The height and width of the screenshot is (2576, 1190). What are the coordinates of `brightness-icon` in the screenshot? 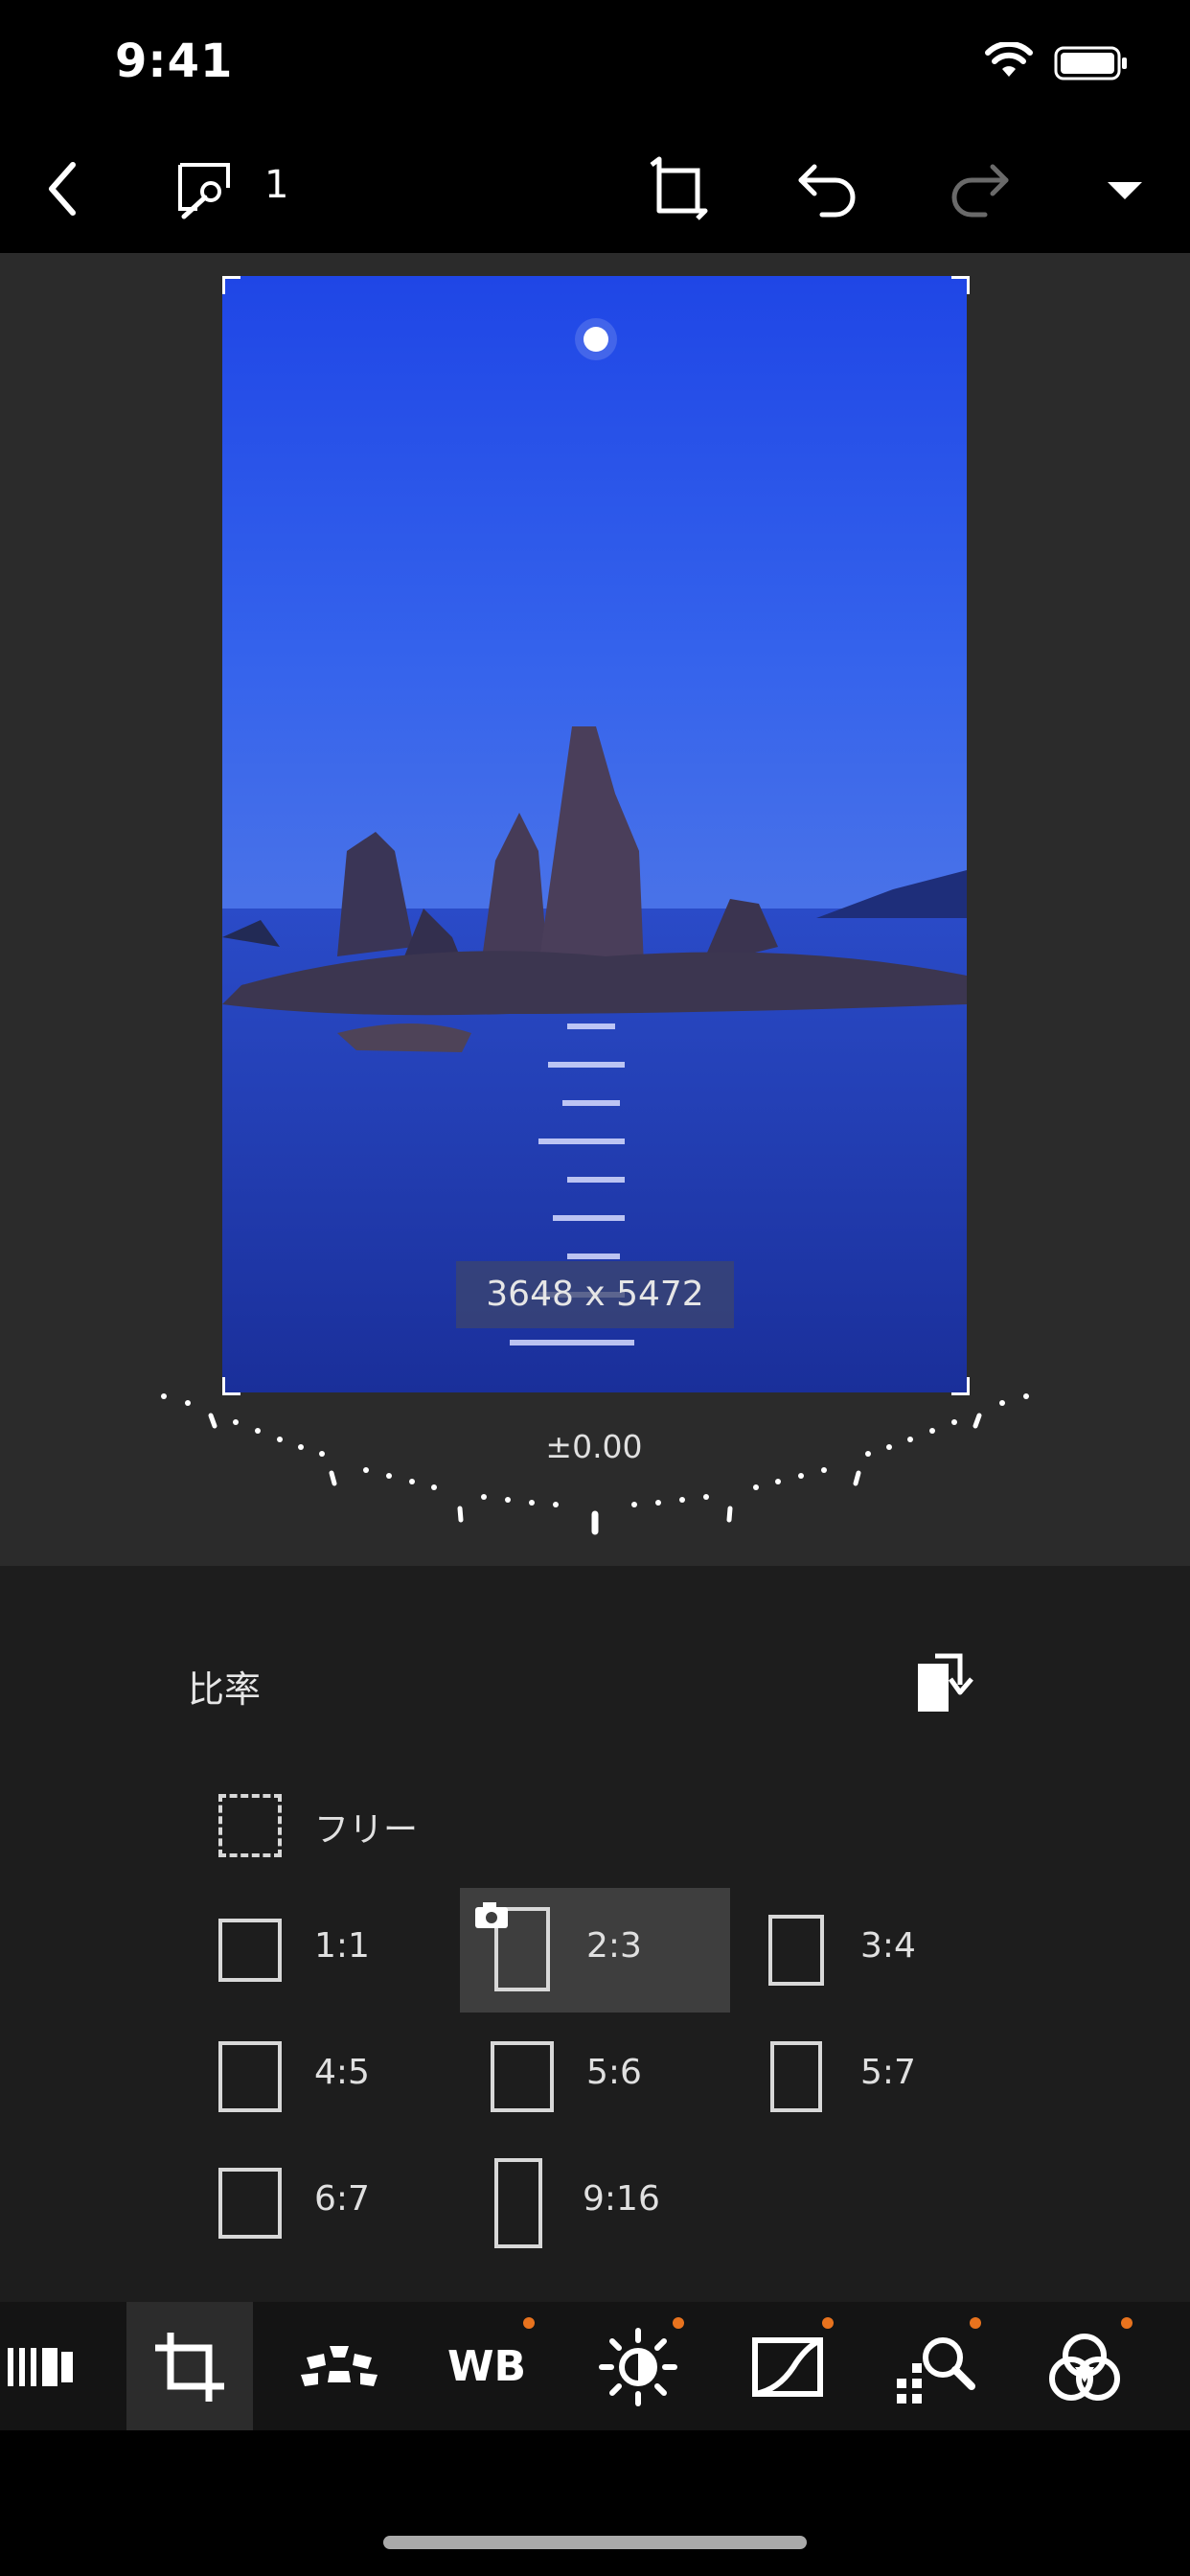 It's located at (638, 2367).